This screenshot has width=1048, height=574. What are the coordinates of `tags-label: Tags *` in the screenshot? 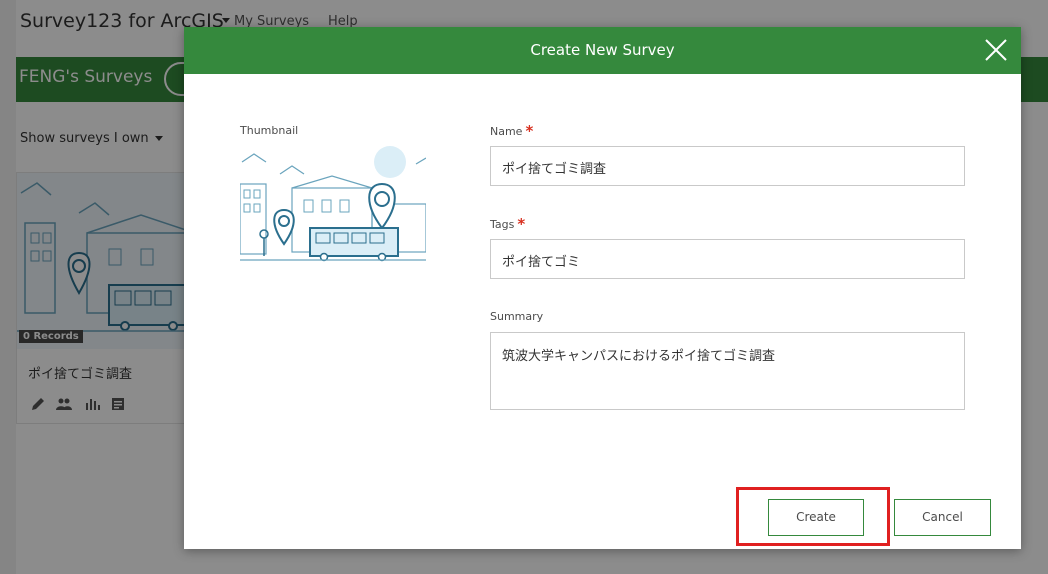 It's located at (507, 224).